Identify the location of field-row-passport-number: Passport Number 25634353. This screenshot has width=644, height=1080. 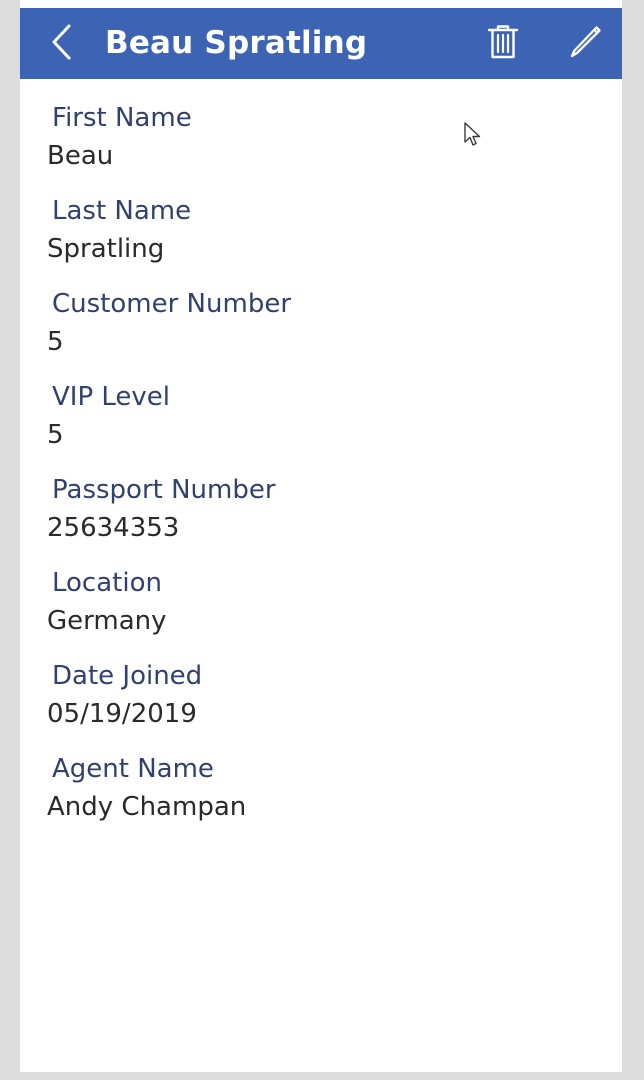
(321, 519).